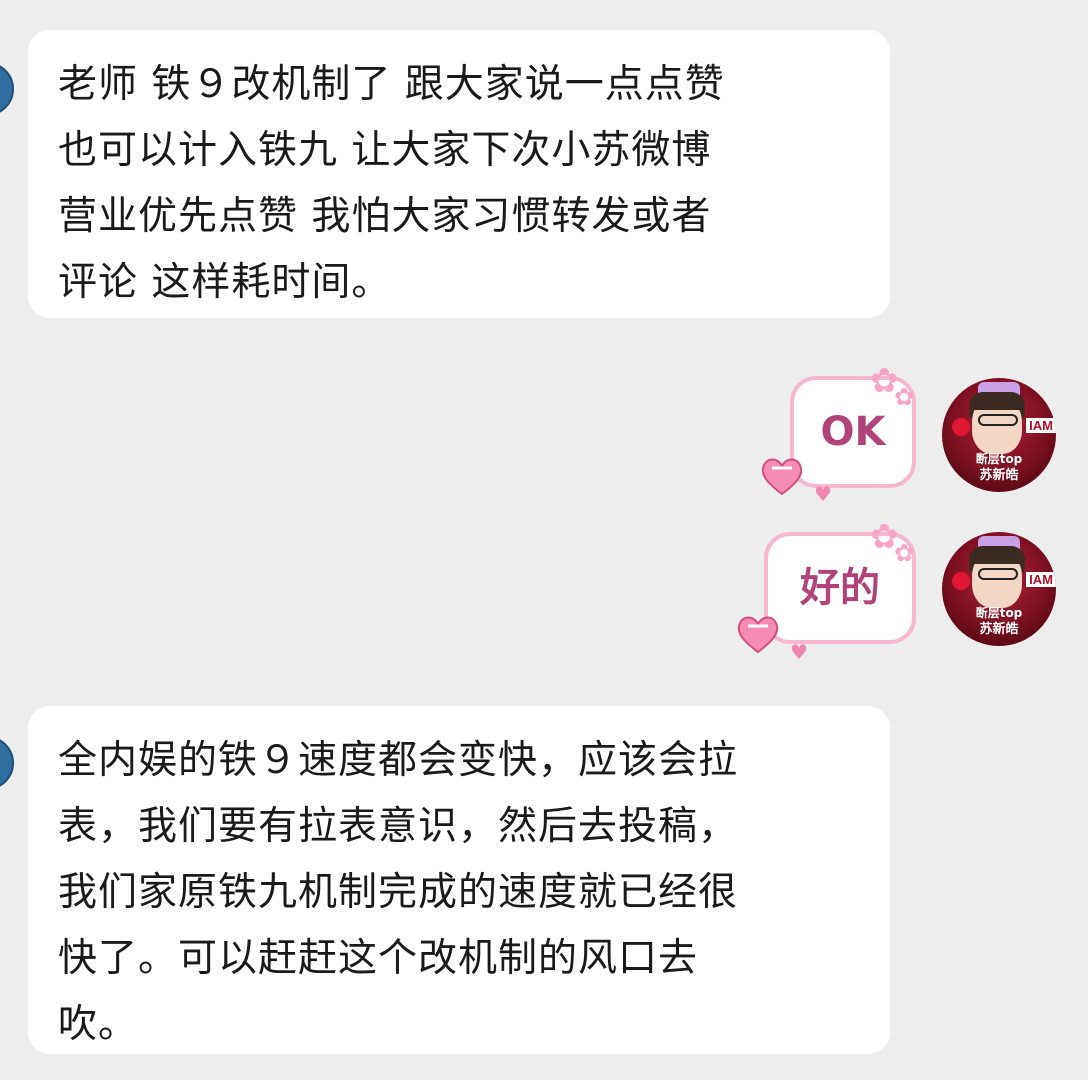 This screenshot has width=1088, height=1080. Describe the element at coordinates (840, 588) in the screenshot. I see `message-text: 好的` at that location.